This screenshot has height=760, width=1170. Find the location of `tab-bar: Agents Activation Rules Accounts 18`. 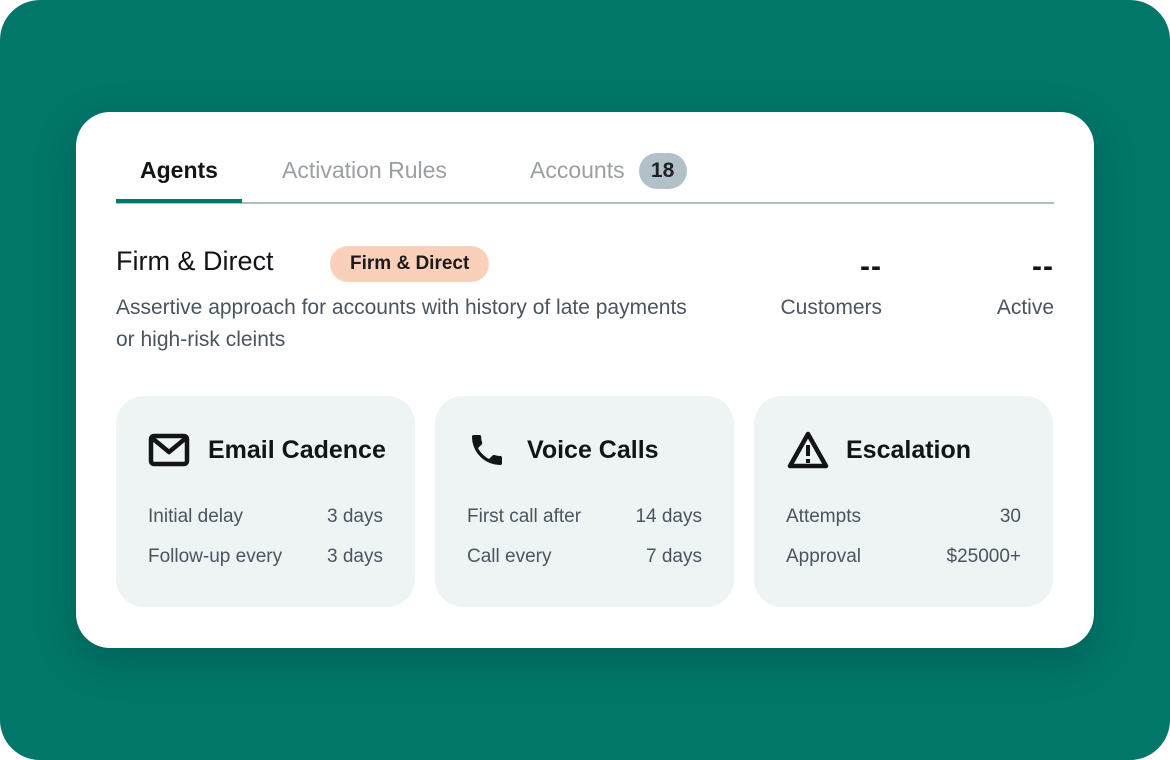

tab-bar: Agents Activation Rules Accounts 18 is located at coordinates (585, 176).